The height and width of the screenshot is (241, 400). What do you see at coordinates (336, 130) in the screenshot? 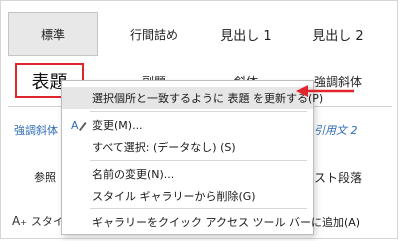
I see `style-label: 引用文 2` at bounding box center [336, 130].